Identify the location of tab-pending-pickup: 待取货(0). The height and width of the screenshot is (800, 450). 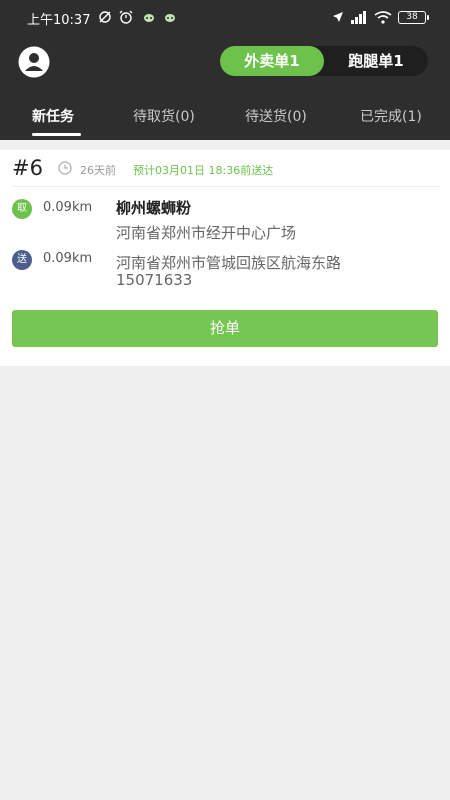
(164, 116).